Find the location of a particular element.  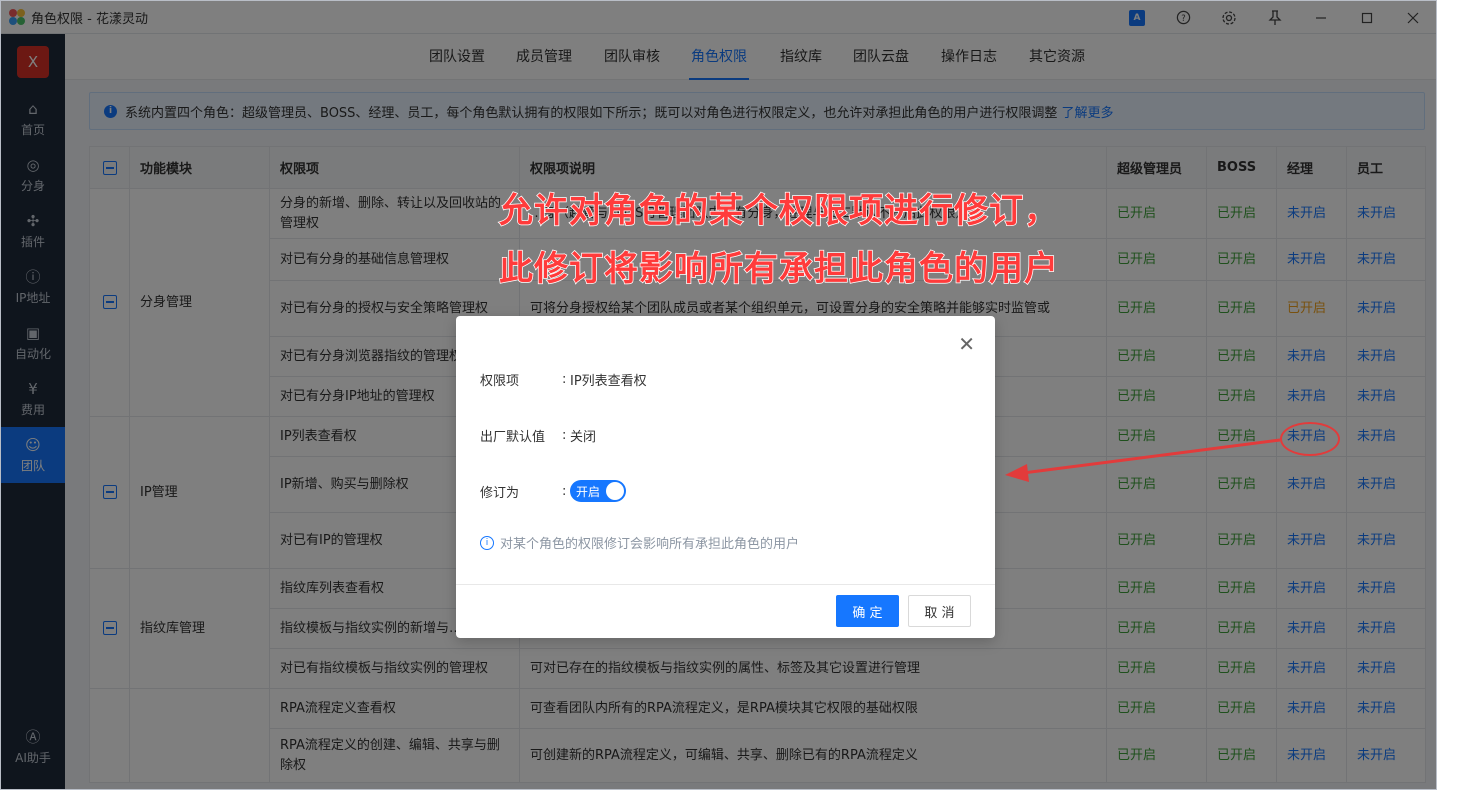

annotation-line-1: 允许对角色的某个权限项进行修订， is located at coordinates (778, 211).